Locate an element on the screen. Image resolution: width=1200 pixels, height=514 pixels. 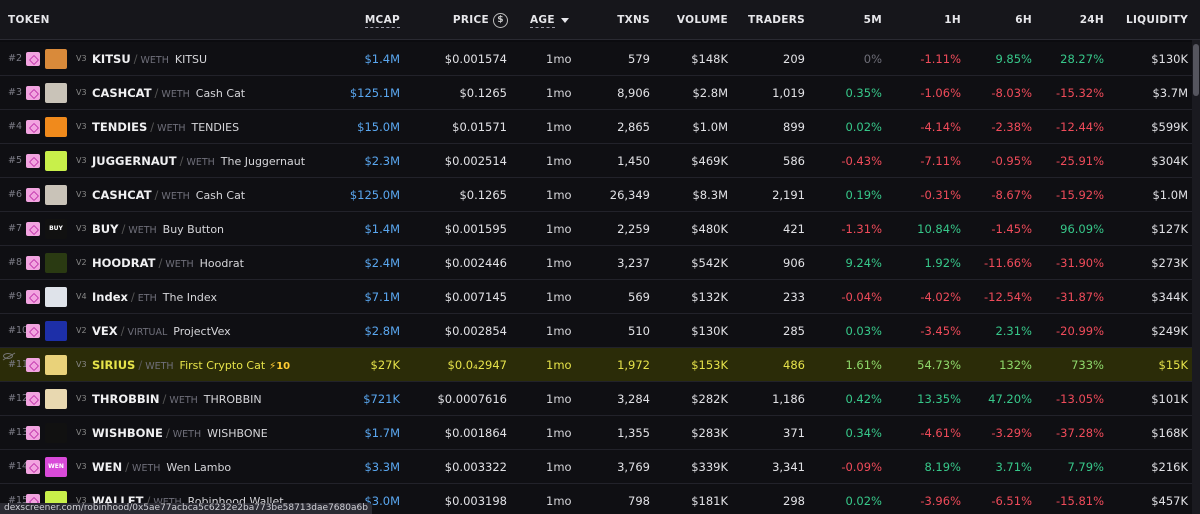
change-1h: 54.73% is located at coordinates (939, 365).